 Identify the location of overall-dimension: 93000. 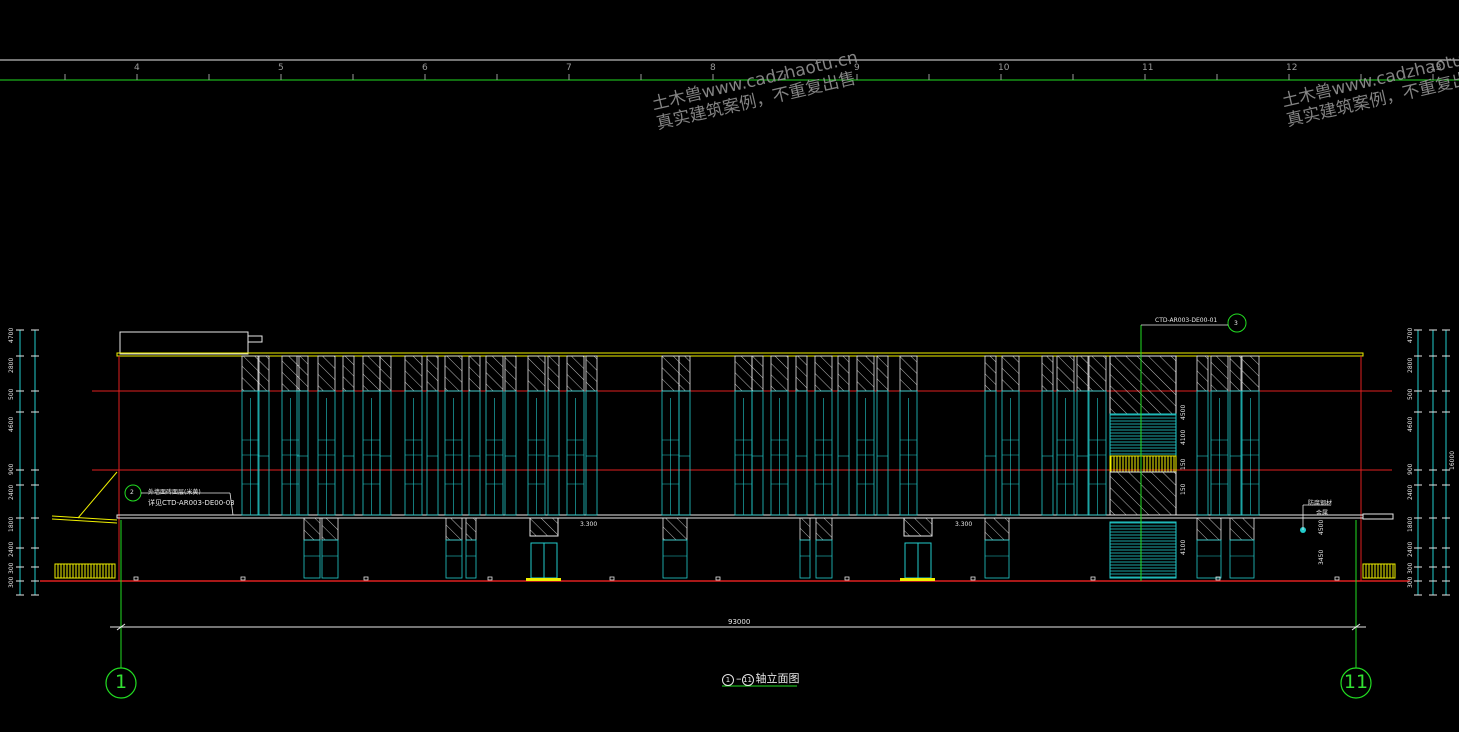
(739, 622).